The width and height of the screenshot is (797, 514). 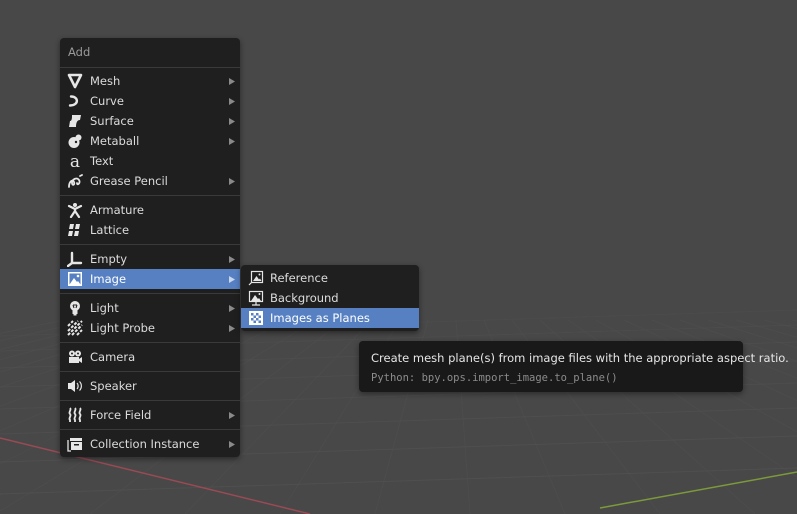 What do you see at coordinates (75, 141) in the screenshot?
I see `metaball-icon` at bounding box center [75, 141].